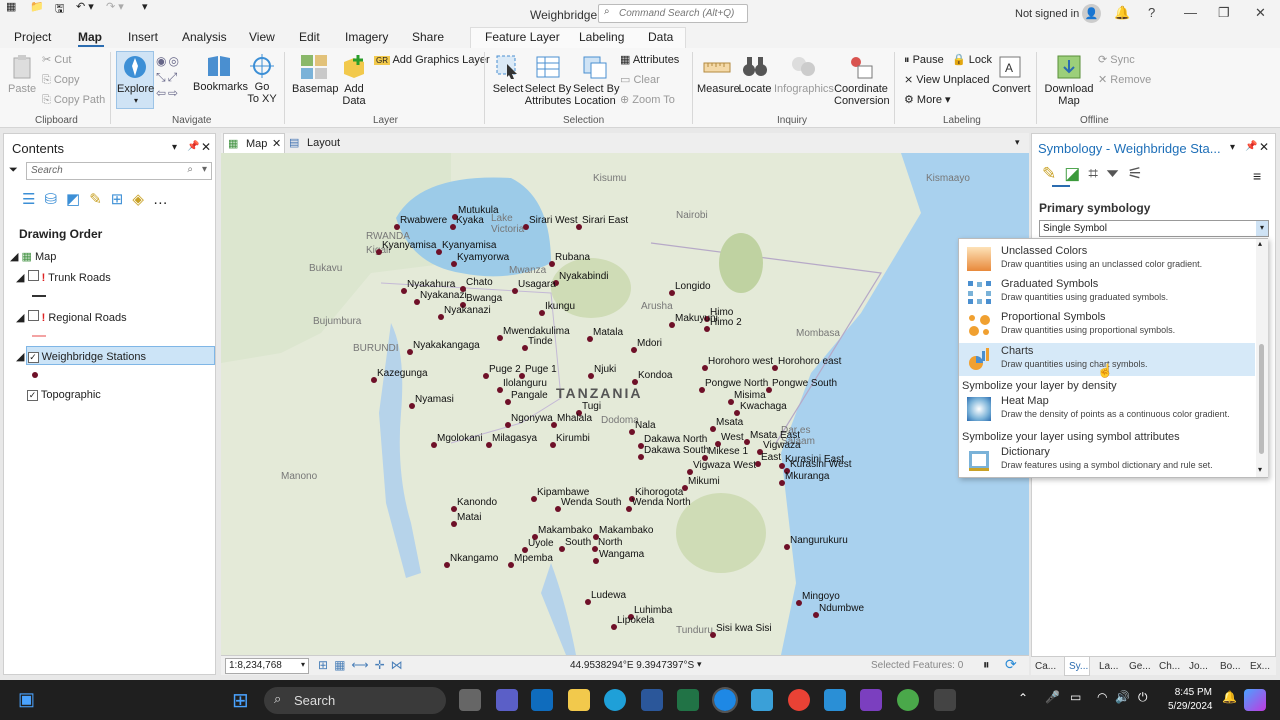 The height and width of the screenshot is (720, 1280). I want to click on power-icon: ⏻, so click(1143, 697).